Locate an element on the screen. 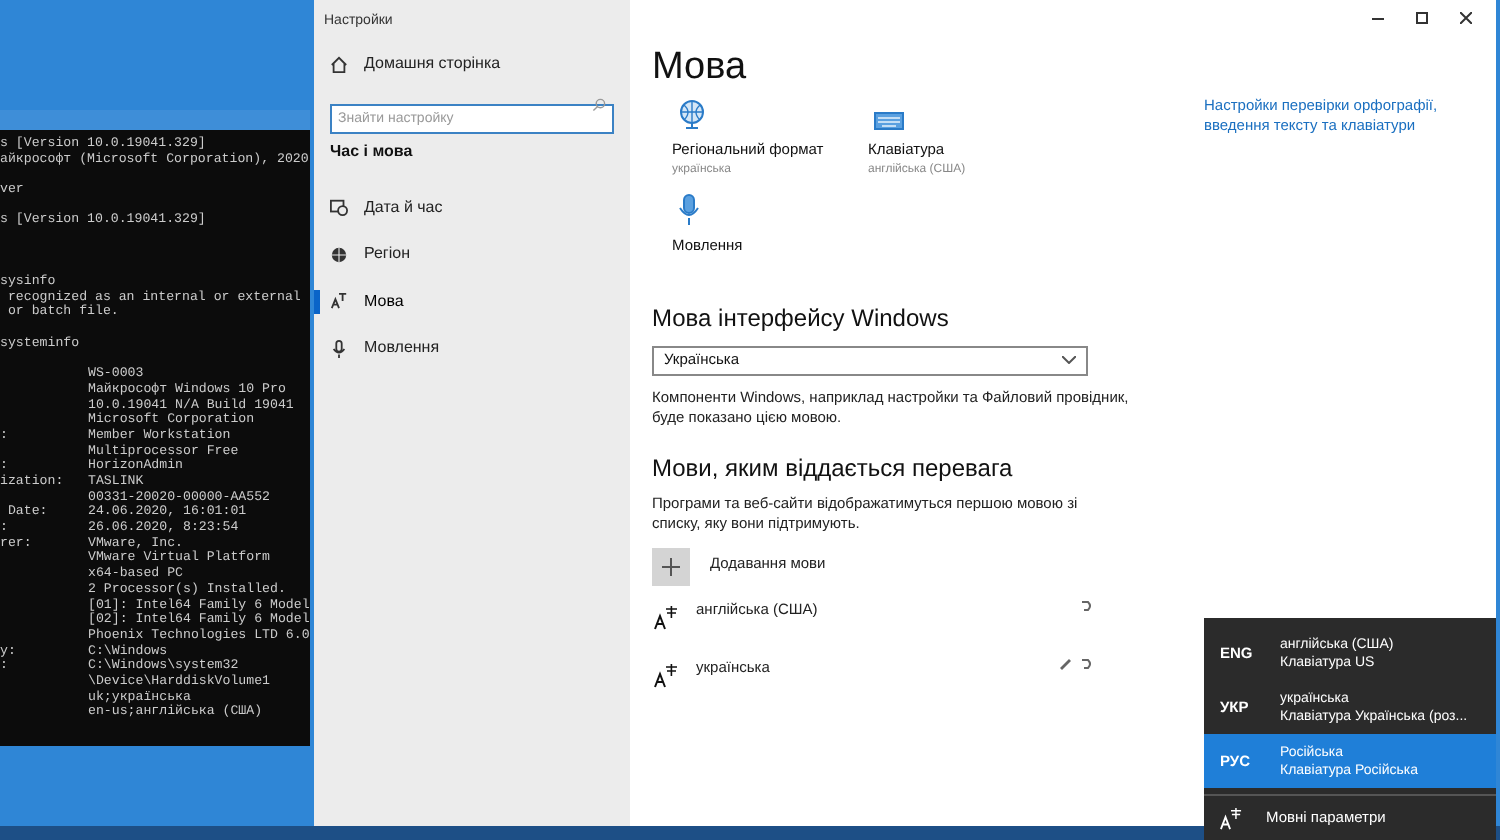  calendar-clock-icon is located at coordinates (339, 207).